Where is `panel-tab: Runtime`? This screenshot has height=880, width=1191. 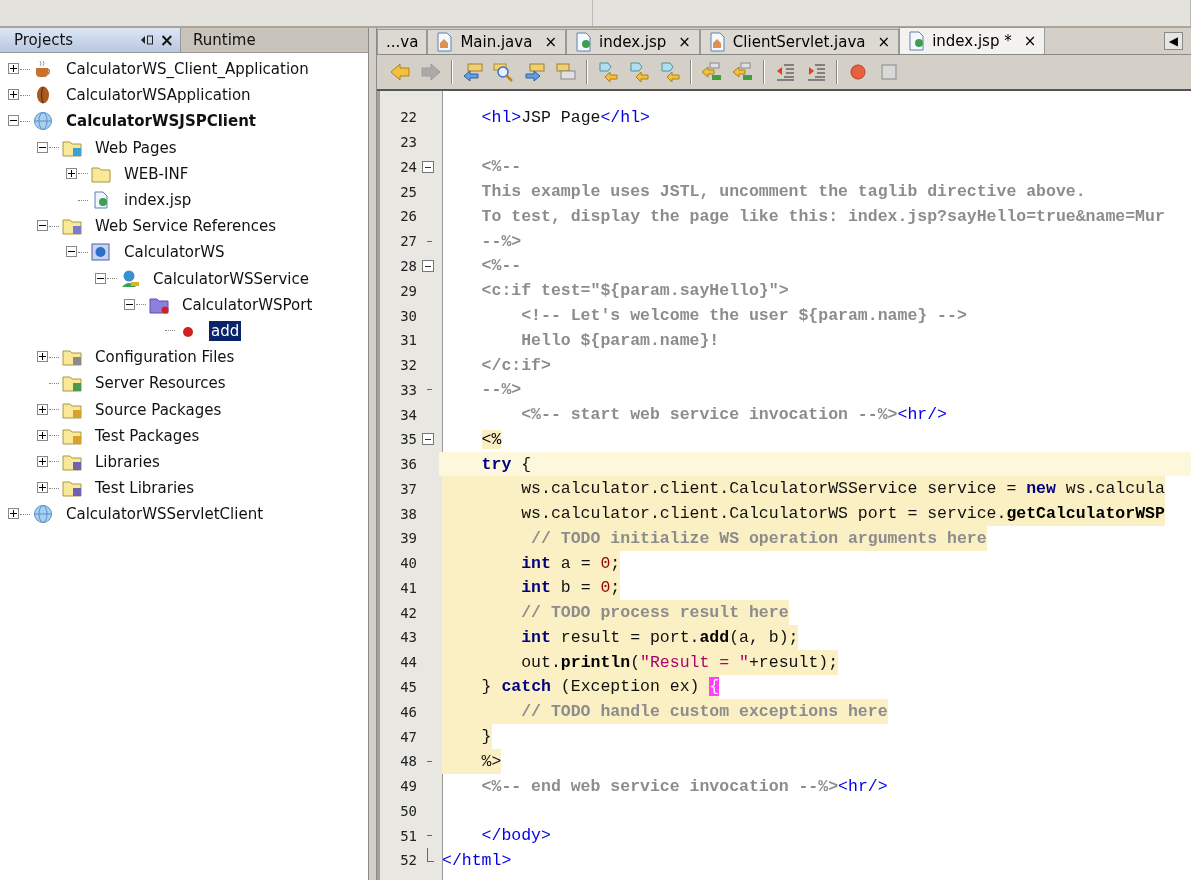 panel-tab: Runtime is located at coordinates (221, 40).